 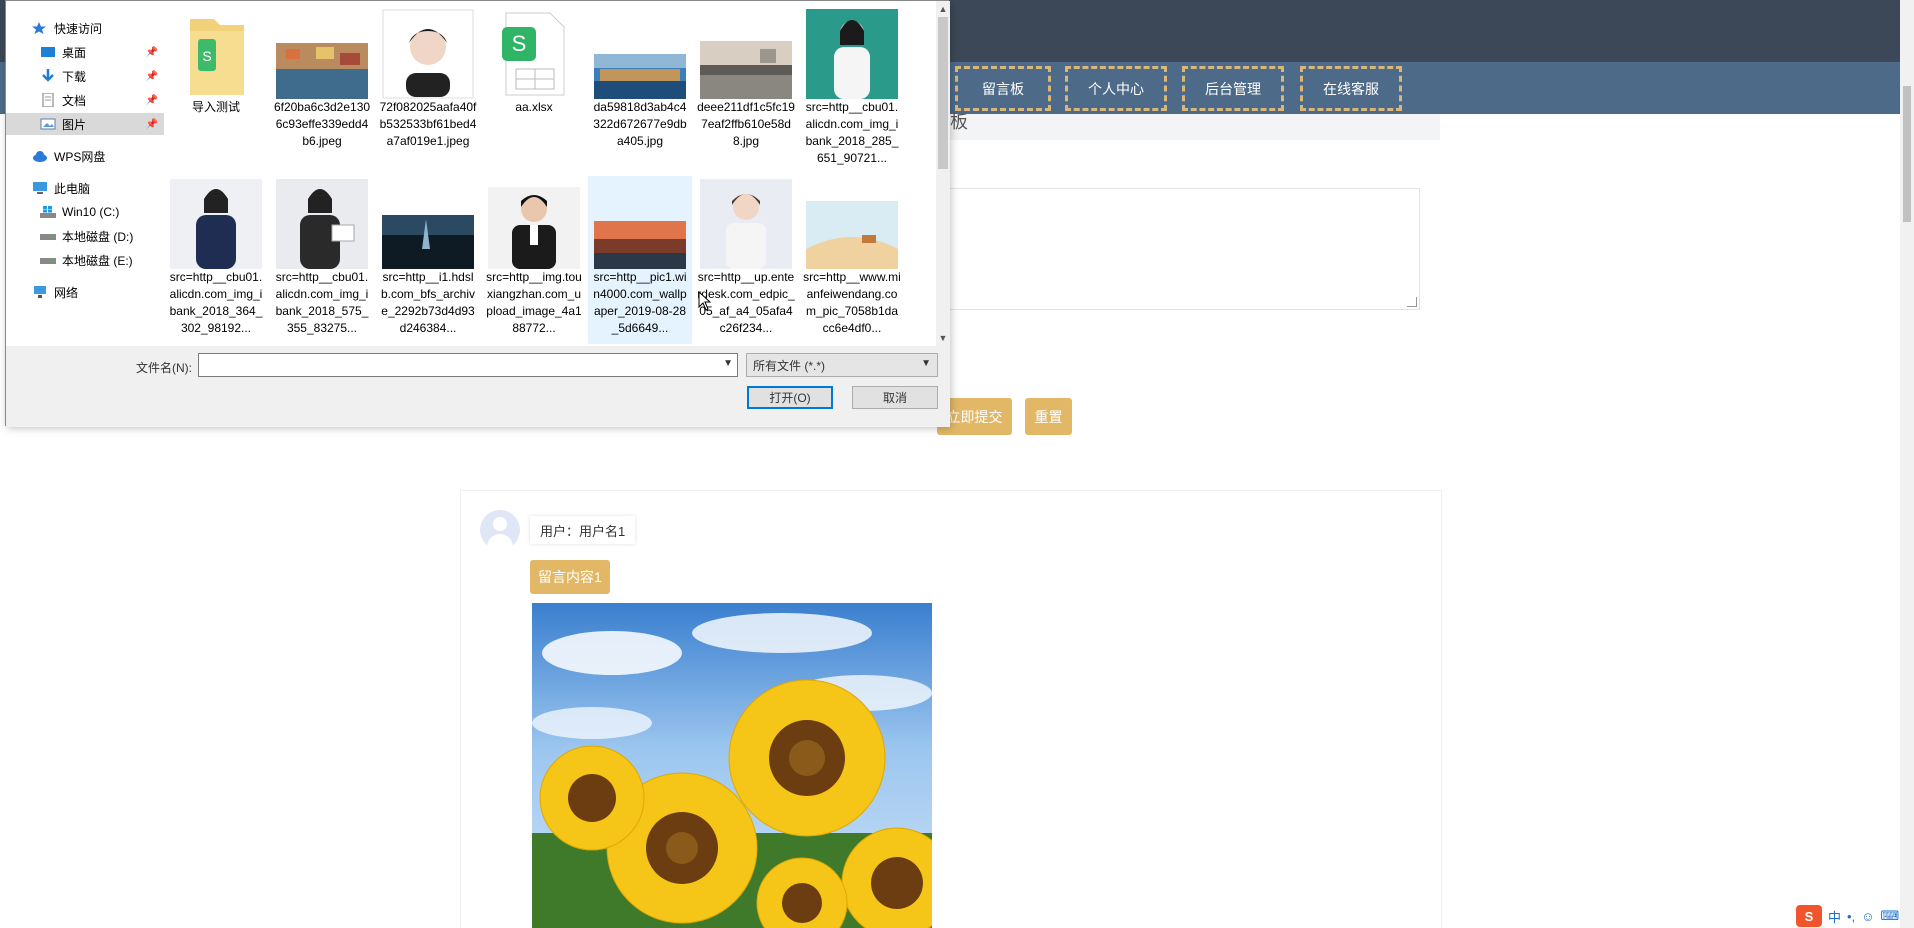 What do you see at coordinates (640, 76) in the screenshot?
I see `harbor-thumb` at bounding box center [640, 76].